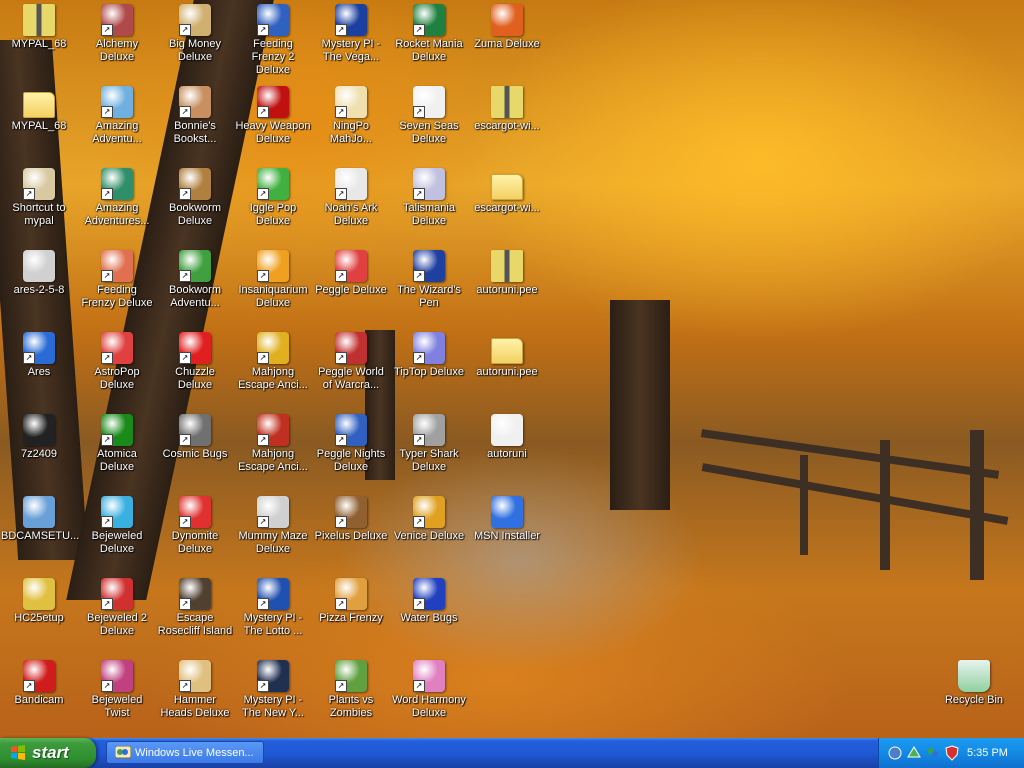 This screenshot has width=1024, height=768. What do you see at coordinates (351, 450) in the screenshot?
I see `desktop-icon: ↗ Peggle Nights Deluxe` at bounding box center [351, 450].